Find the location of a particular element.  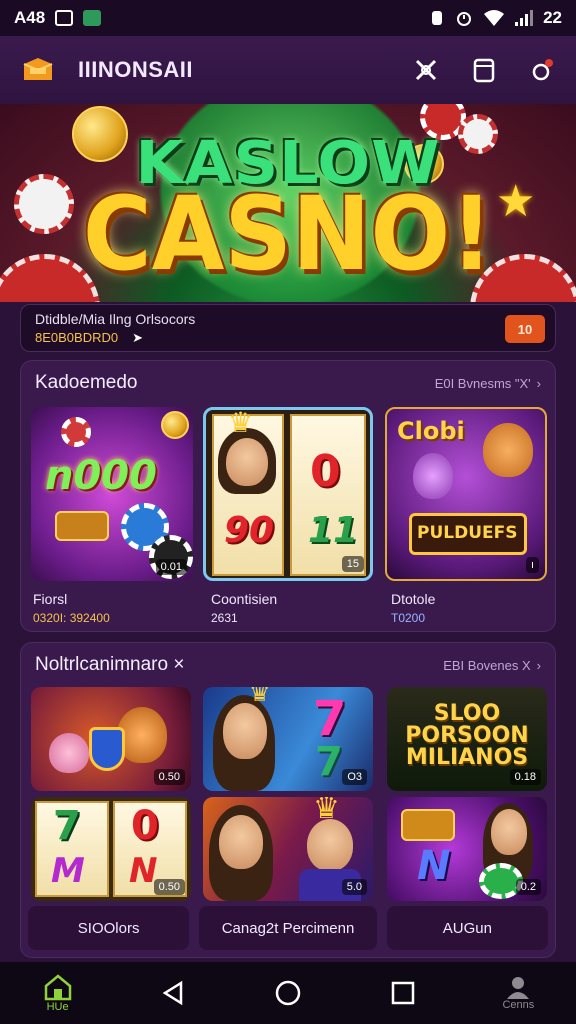

king-portrait is located at coordinates (330, 845).